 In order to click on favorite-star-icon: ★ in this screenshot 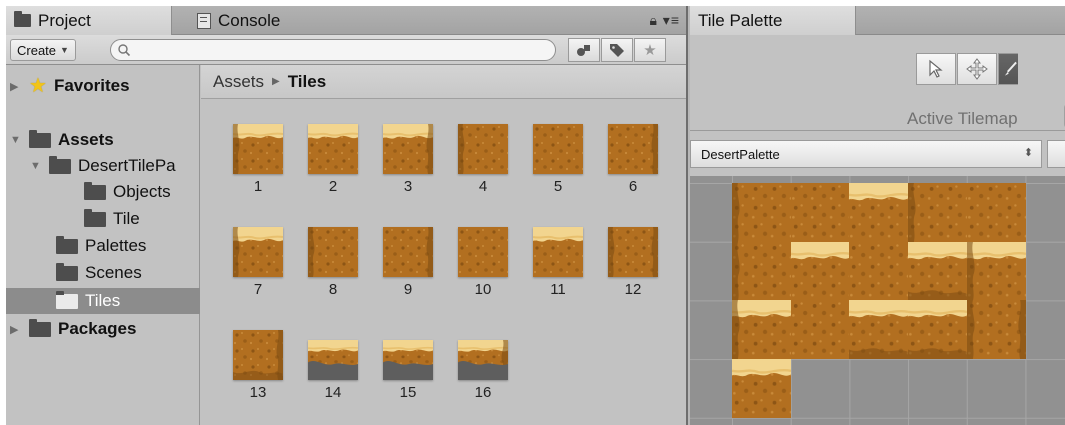, I will do `click(650, 50)`.